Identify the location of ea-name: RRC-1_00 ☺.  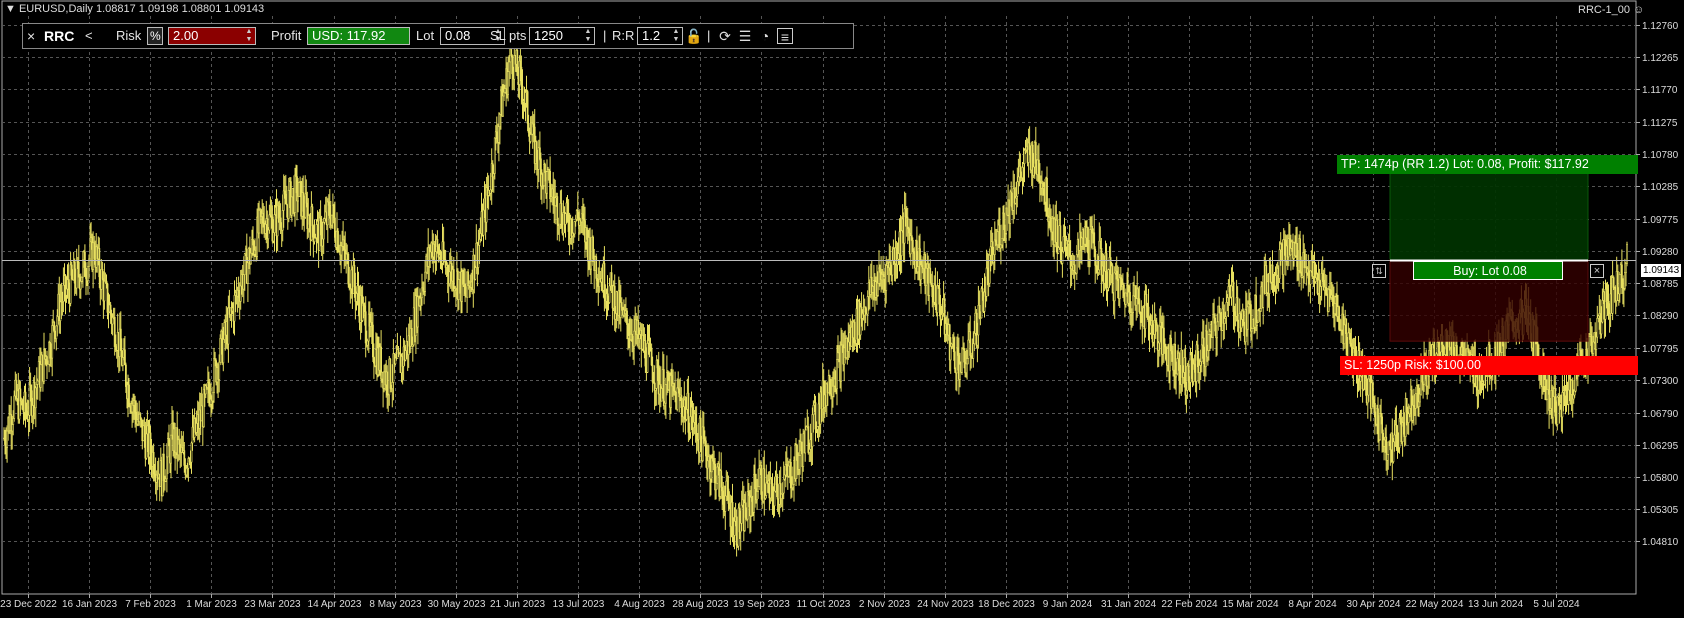
(1611, 10).